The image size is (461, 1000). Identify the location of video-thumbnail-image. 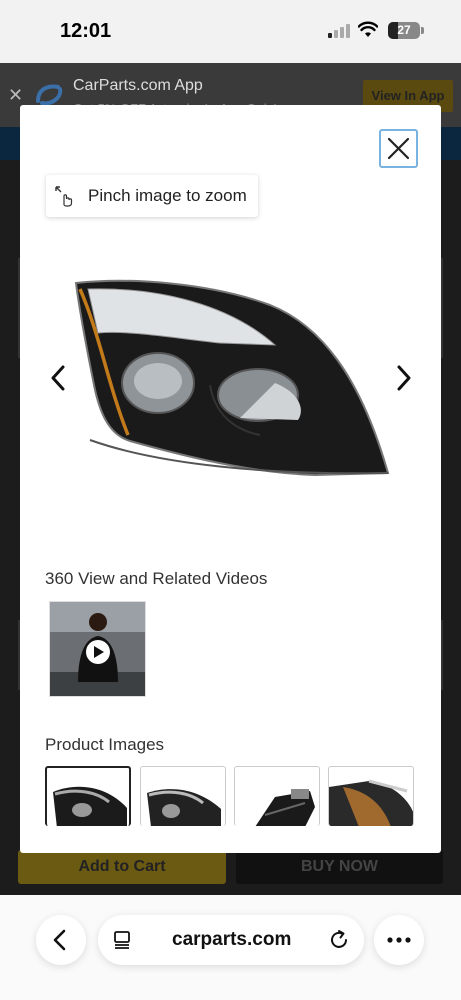
(97, 649).